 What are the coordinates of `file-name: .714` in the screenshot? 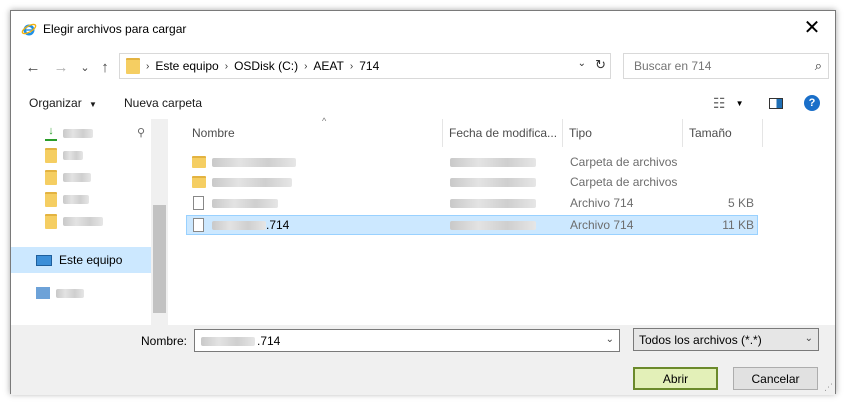 It's located at (250, 225).